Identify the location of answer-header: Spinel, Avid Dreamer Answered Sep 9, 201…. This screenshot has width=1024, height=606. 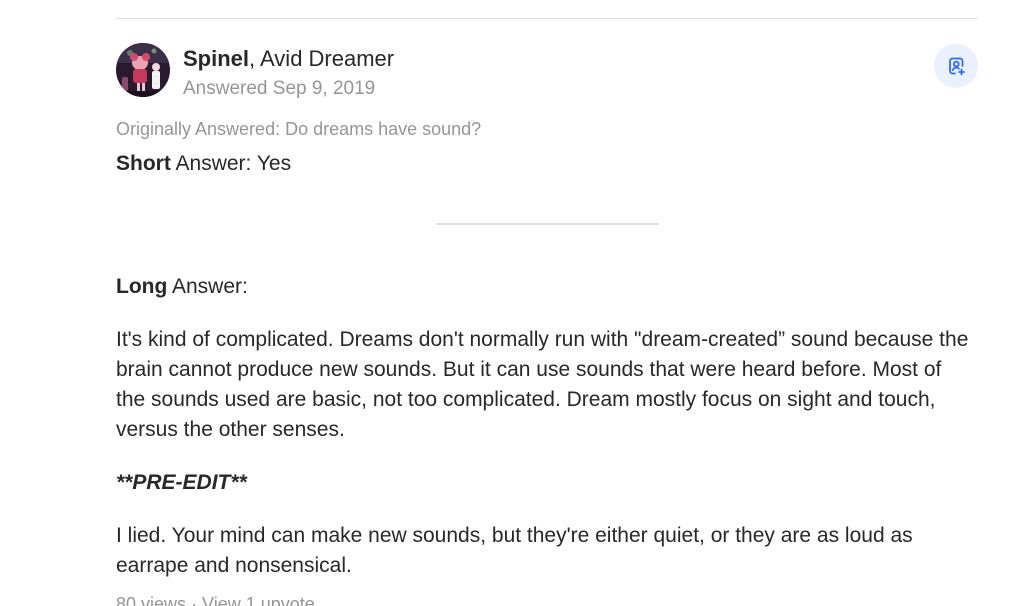
(255, 72).